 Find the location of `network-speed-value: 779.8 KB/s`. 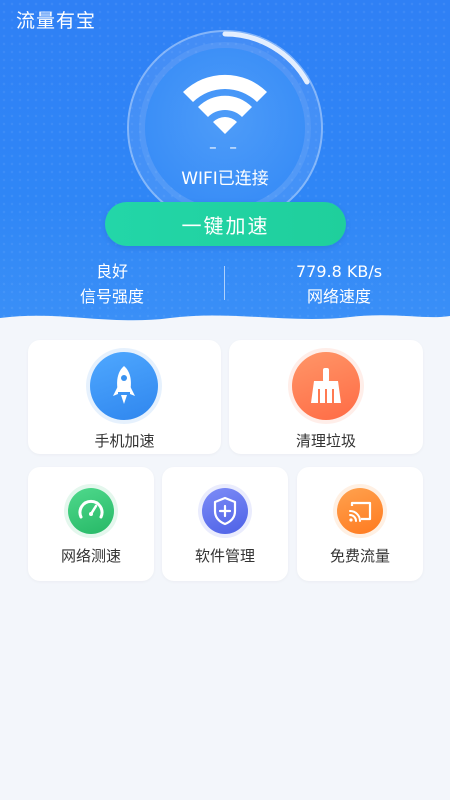

network-speed-value: 779.8 KB/s is located at coordinates (339, 271).